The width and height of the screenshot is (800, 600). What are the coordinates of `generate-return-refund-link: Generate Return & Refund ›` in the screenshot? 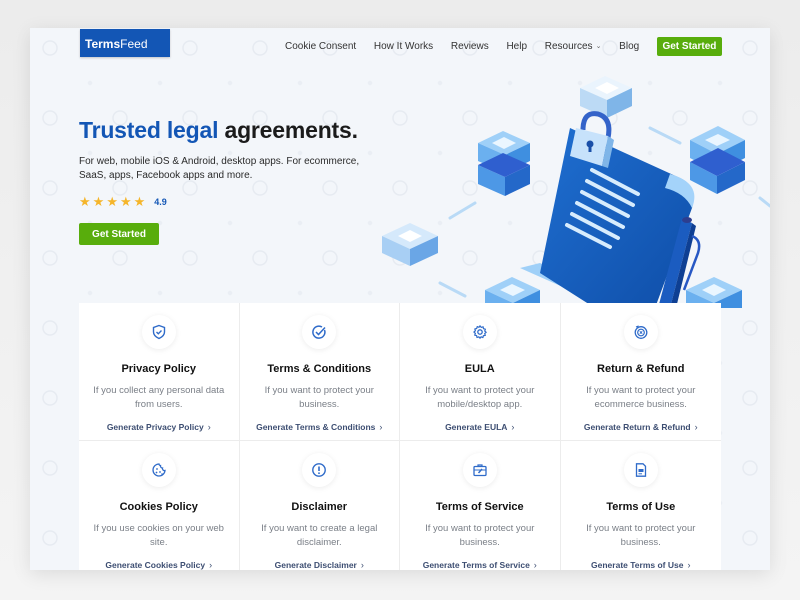 It's located at (641, 427).